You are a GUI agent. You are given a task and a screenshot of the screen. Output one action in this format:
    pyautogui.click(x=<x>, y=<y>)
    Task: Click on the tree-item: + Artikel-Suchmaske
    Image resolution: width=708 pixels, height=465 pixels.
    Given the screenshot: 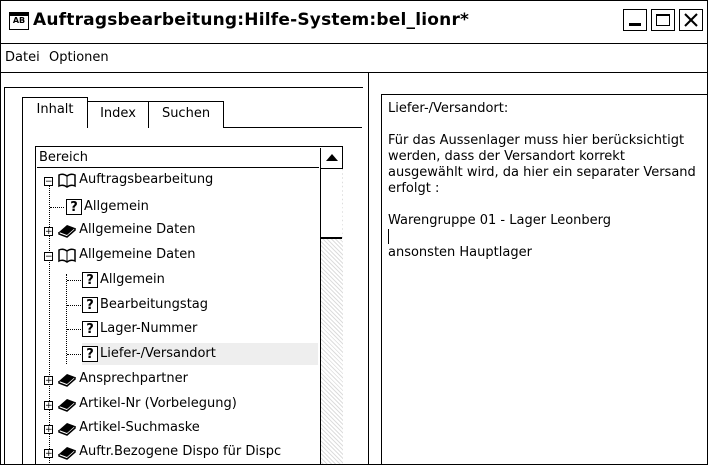 What is the action you would take?
    pyautogui.click(x=122, y=428)
    